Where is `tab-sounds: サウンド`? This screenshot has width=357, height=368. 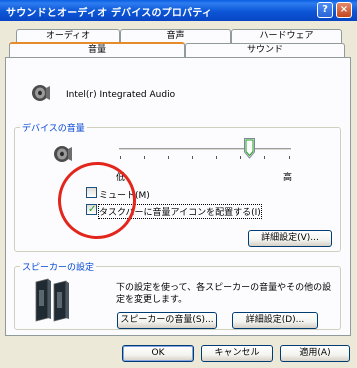
tab-sounds: サウンド is located at coordinates (265, 50).